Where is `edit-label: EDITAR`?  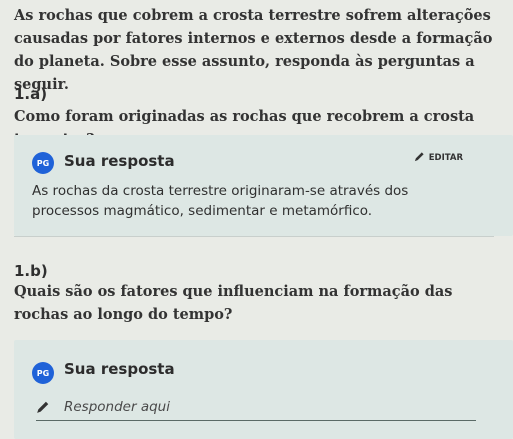 edit-label: EDITAR is located at coordinates (445, 158).